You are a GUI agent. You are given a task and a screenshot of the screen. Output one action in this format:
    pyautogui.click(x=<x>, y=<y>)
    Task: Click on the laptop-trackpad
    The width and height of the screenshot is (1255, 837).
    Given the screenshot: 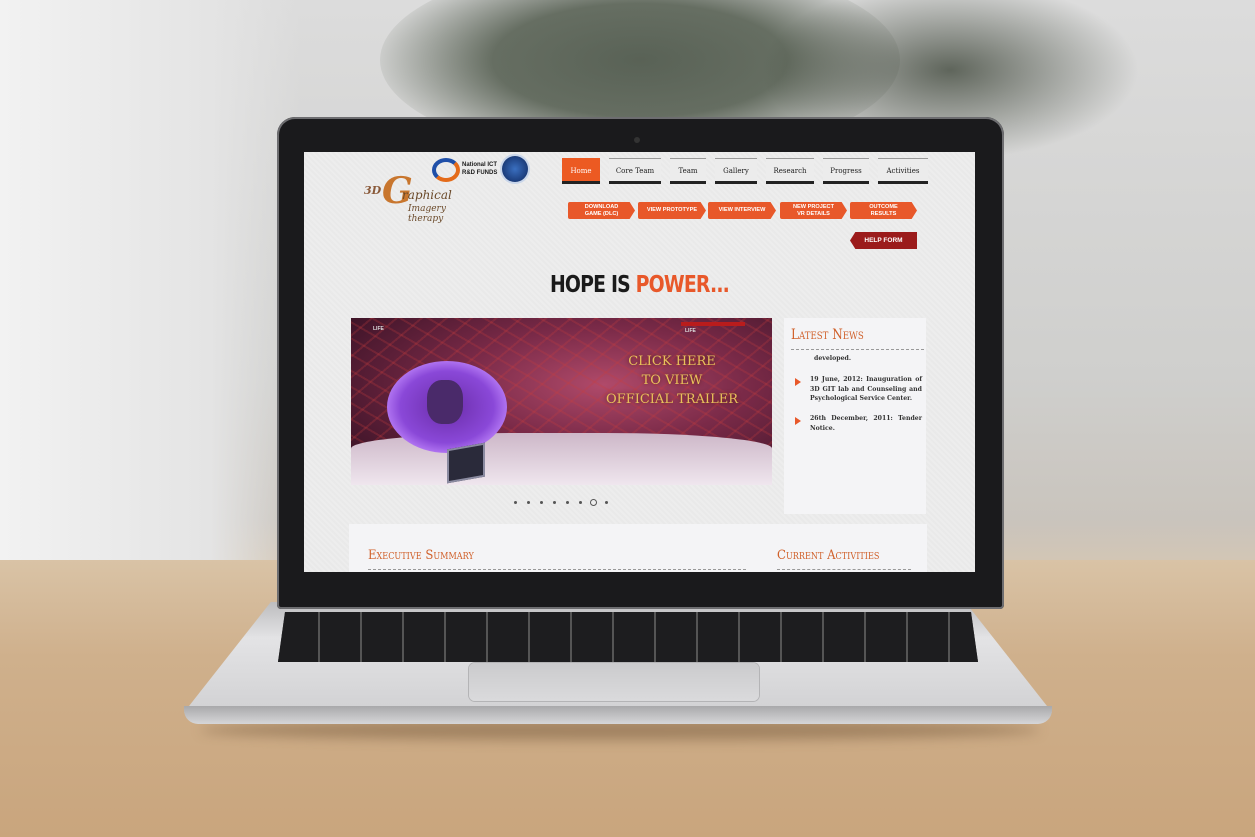 What is the action you would take?
    pyautogui.click(x=614, y=682)
    